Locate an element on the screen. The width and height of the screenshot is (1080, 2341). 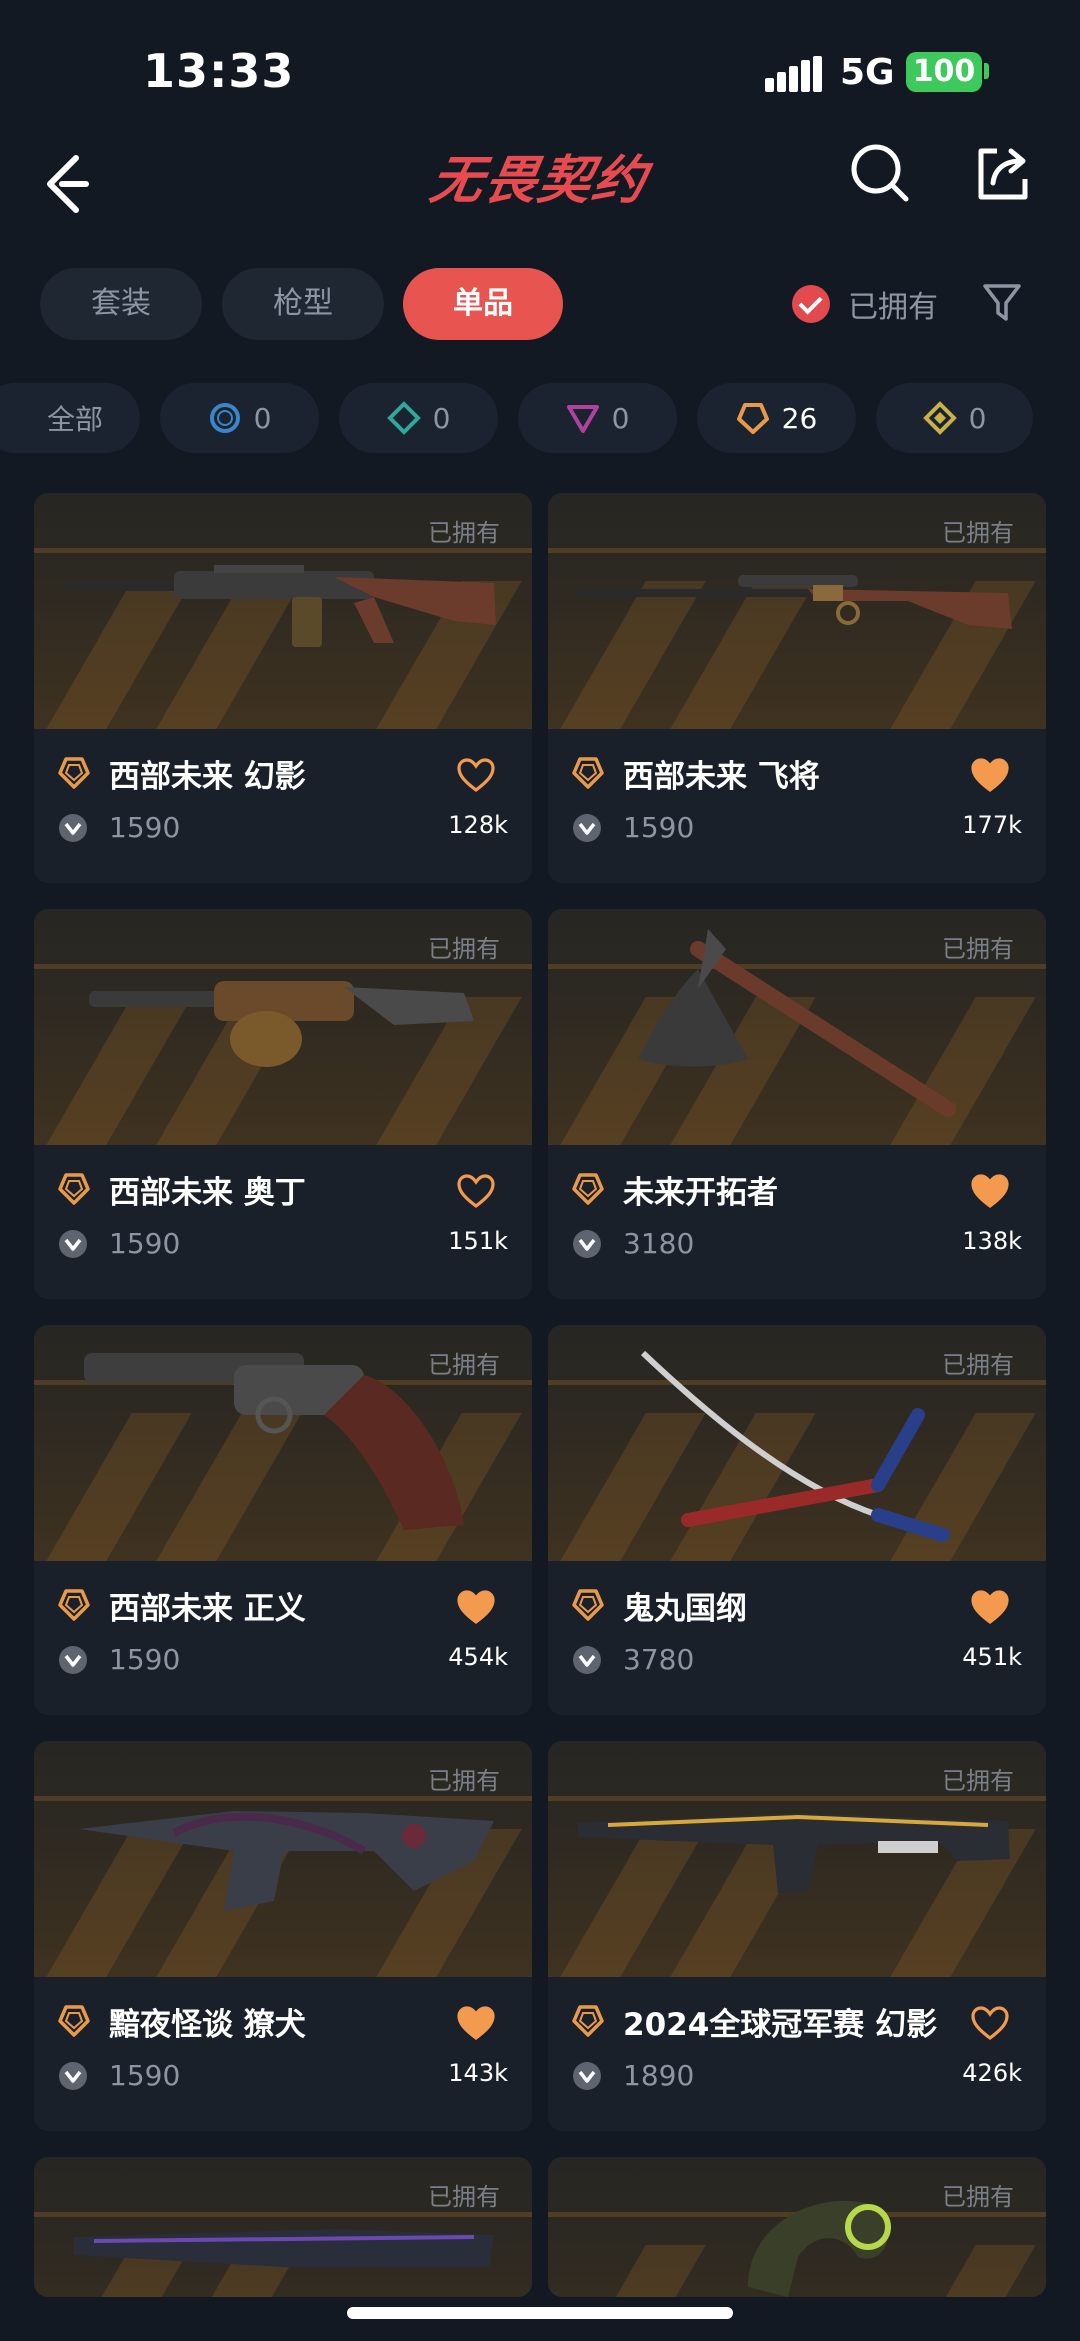
tier-chip-deluxe: 0 is located at coordinates (418, 418).